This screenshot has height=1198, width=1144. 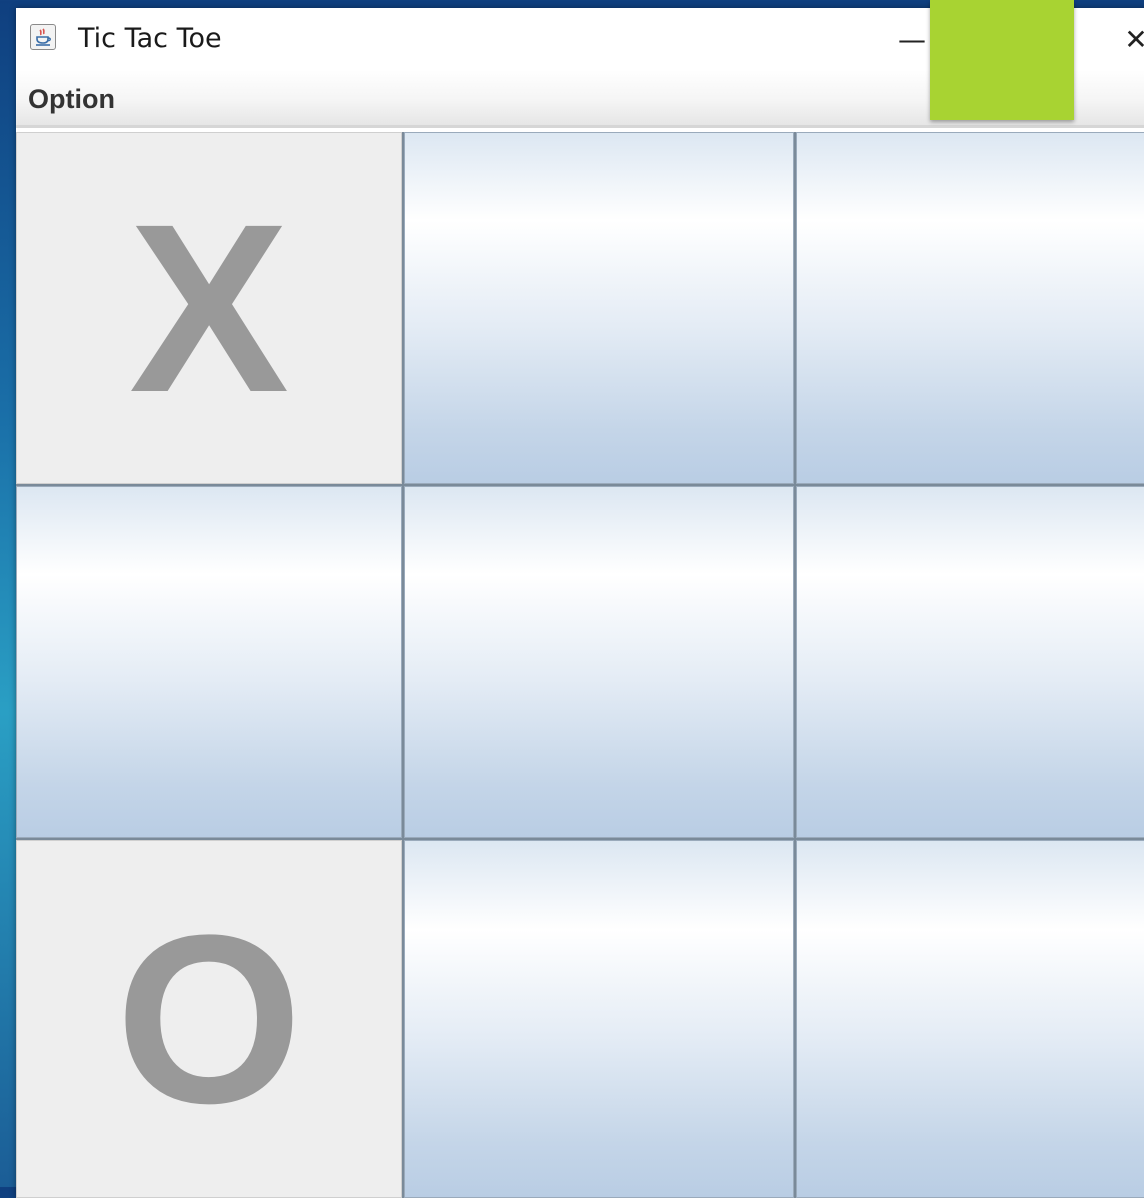 What do you see at coordinates (912, 39) in the screenshot?
I see `minimize-icon: —` at bounding box center [912, 39].